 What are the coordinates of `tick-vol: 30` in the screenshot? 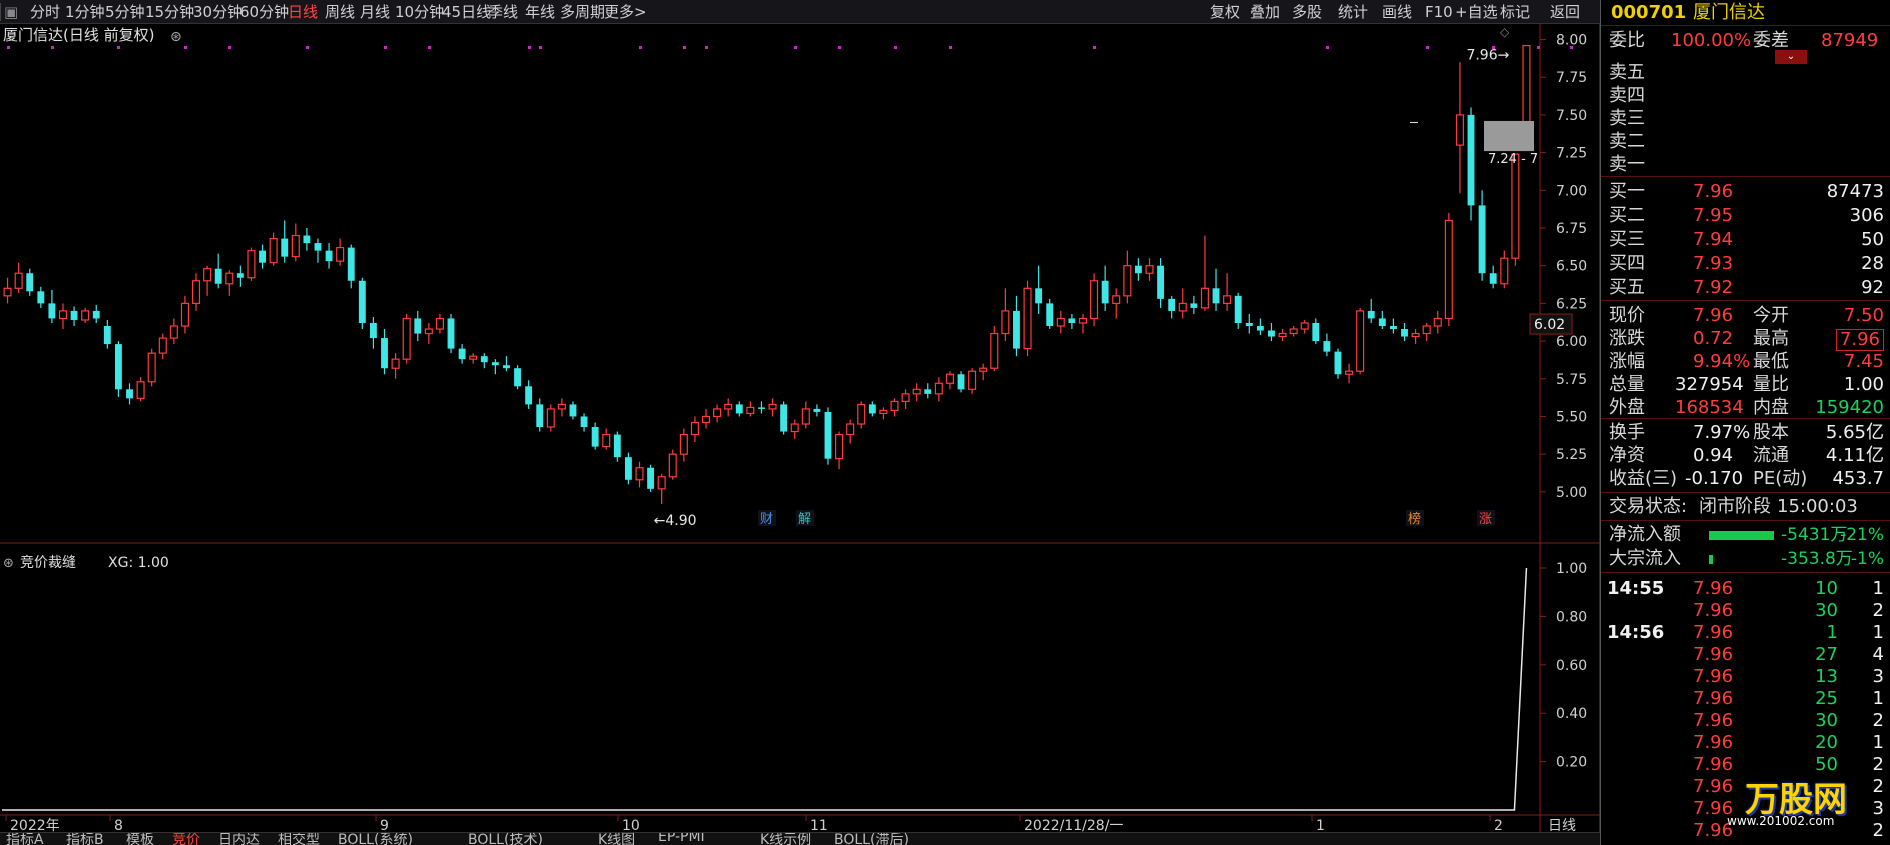 It's located at (1826, 610).